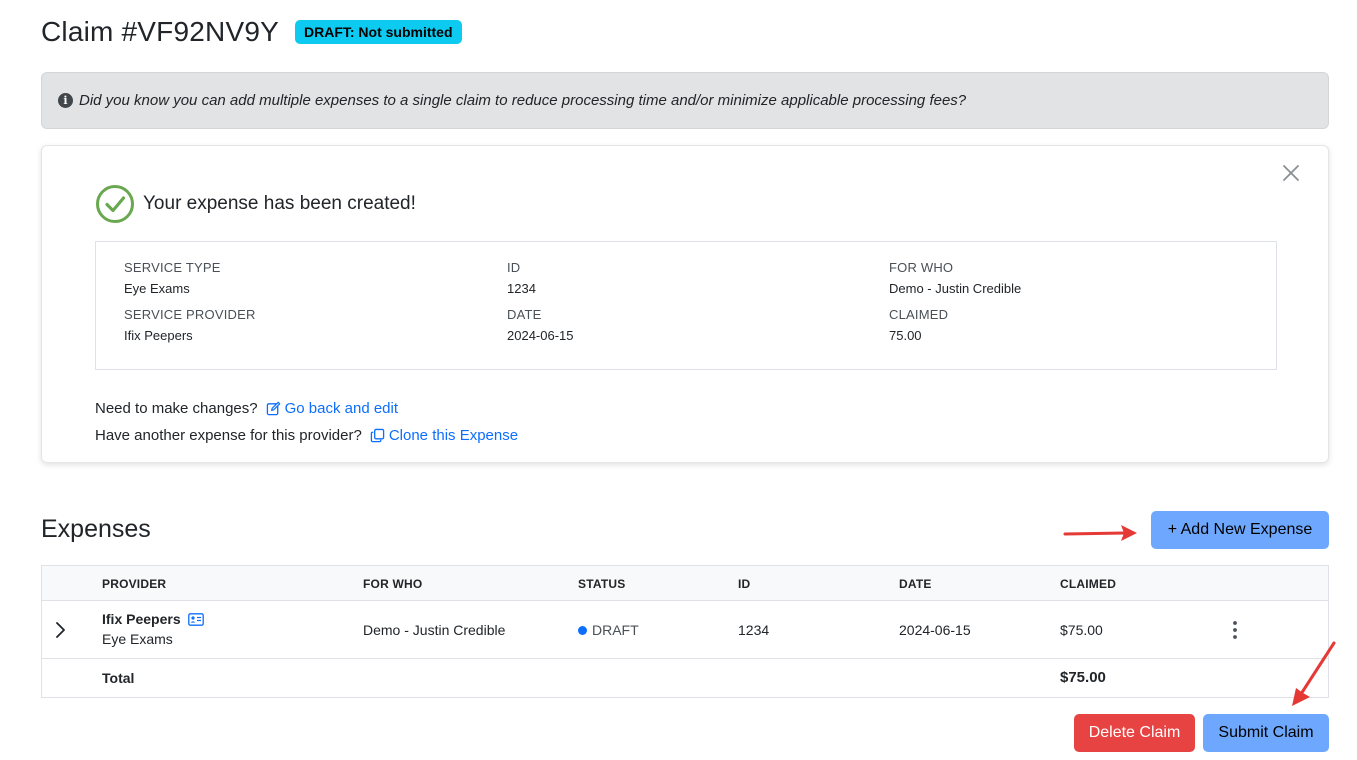 This screenshot has width=1357, height=760. What do you see at coordinates (134, 584) in the screenshot?
I see `column-header-provider: PROVIDER` at bounding box center [134, 584].